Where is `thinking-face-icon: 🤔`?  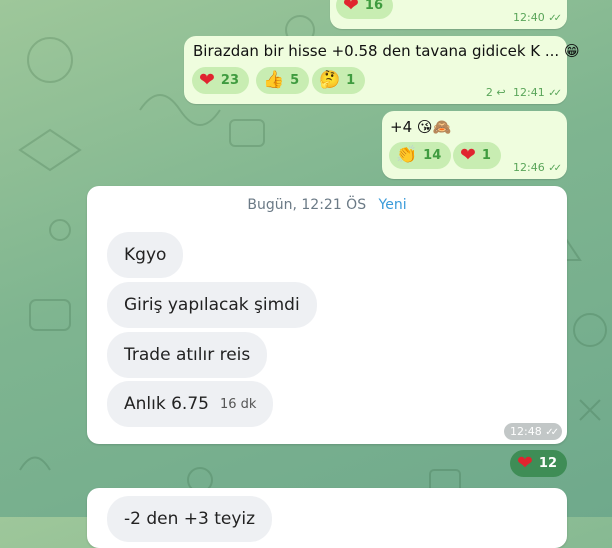 thinking-face-icon: 🤔 is located at coordinates (330, 80).